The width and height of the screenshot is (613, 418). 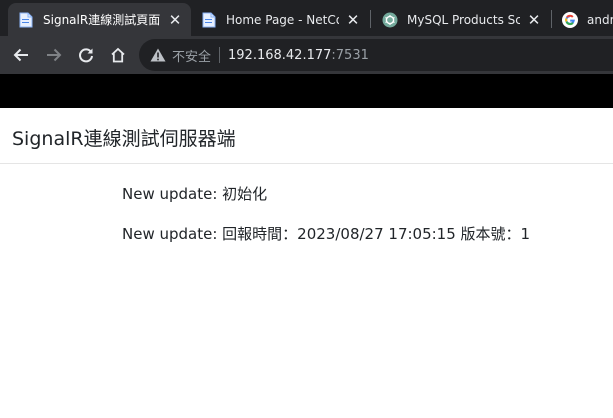 I want to click on google-icon, so click(x=570, y=19).